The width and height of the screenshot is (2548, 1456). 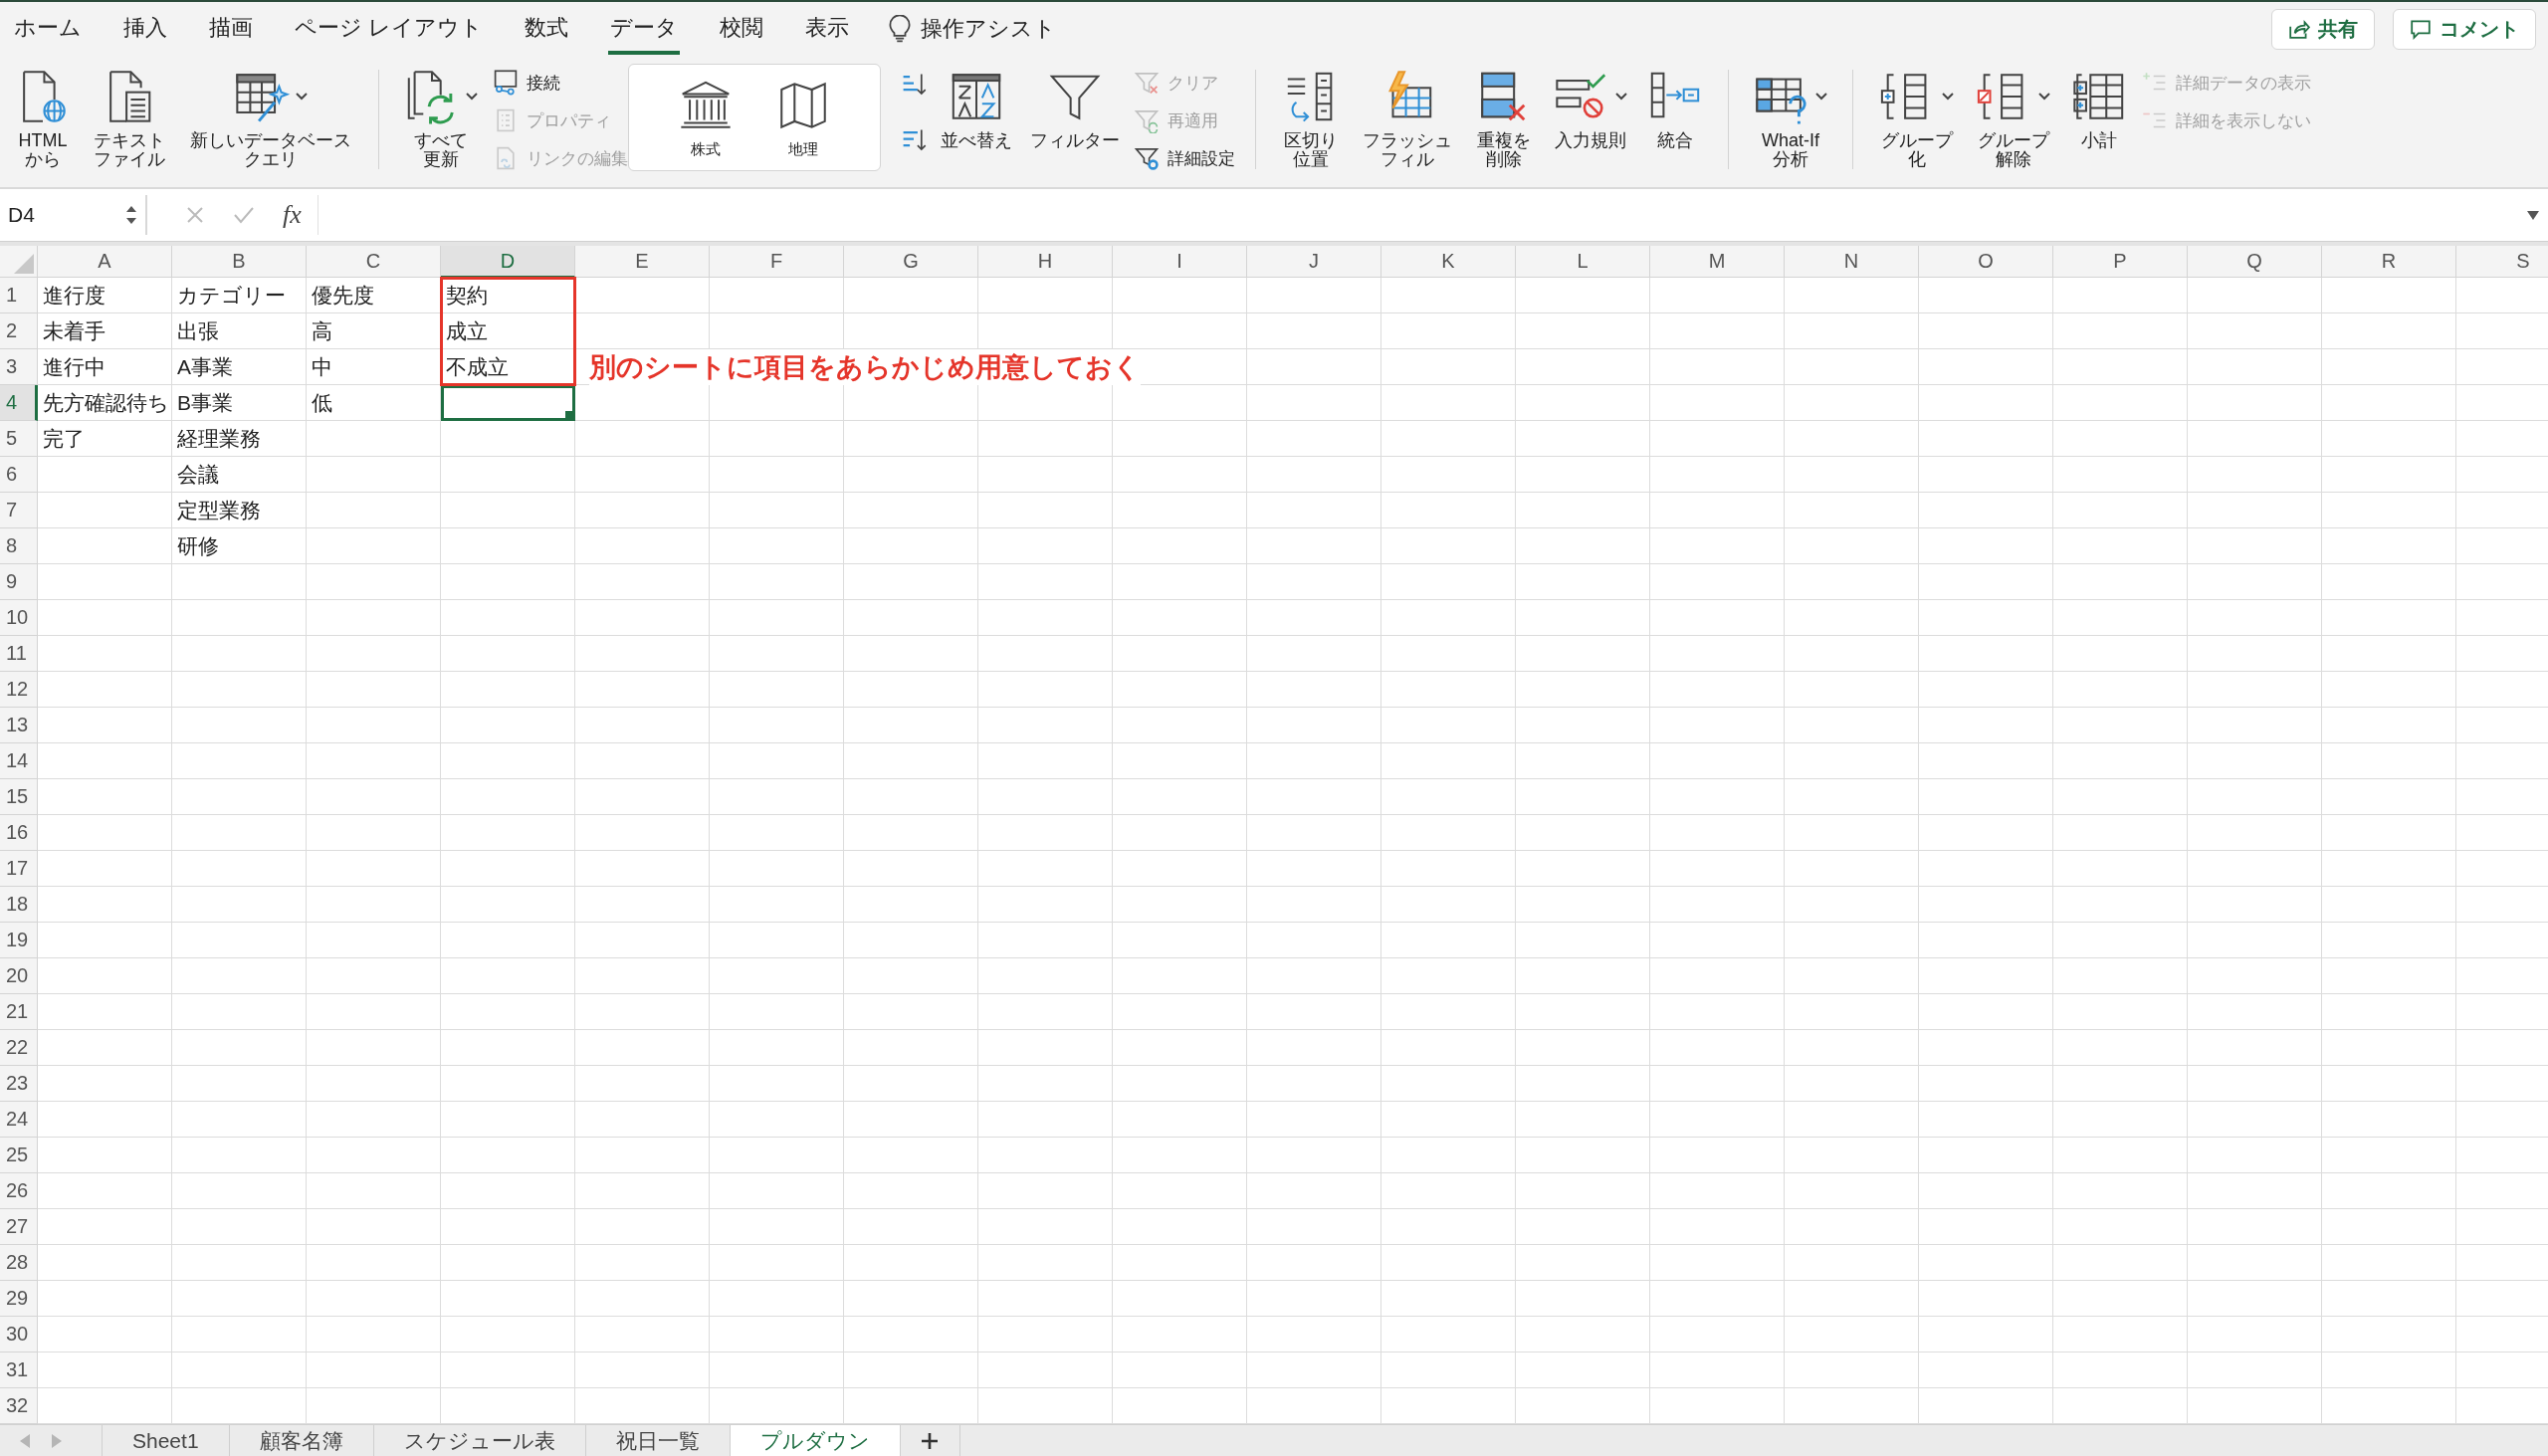 What do you see at coordinates (19, 940) in the screenshot?
I see `row-header: 19` at bounding box center [19, 940].